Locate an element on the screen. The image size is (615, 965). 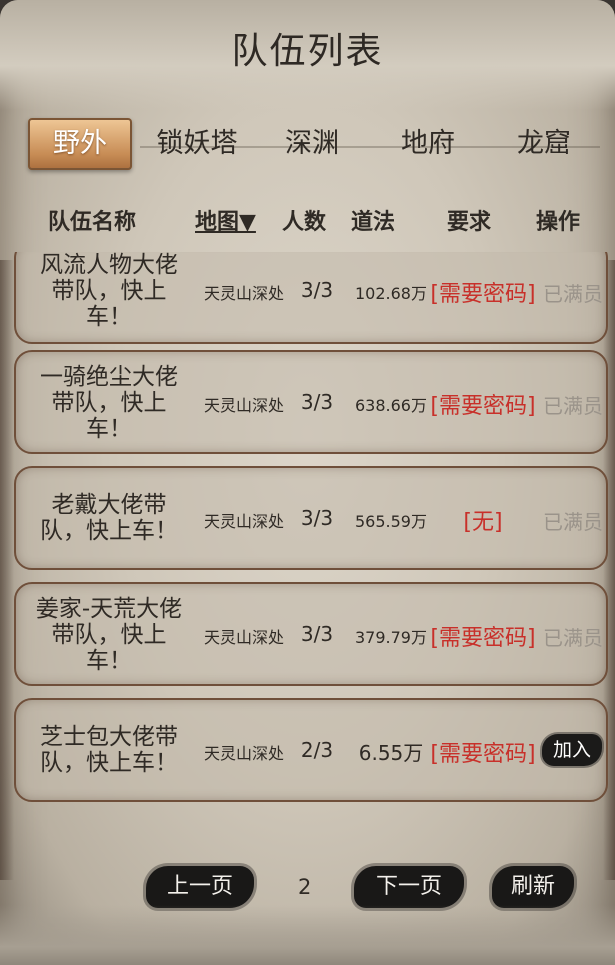
column-header-requirement: 要求 is located at coordinates (469, 222).